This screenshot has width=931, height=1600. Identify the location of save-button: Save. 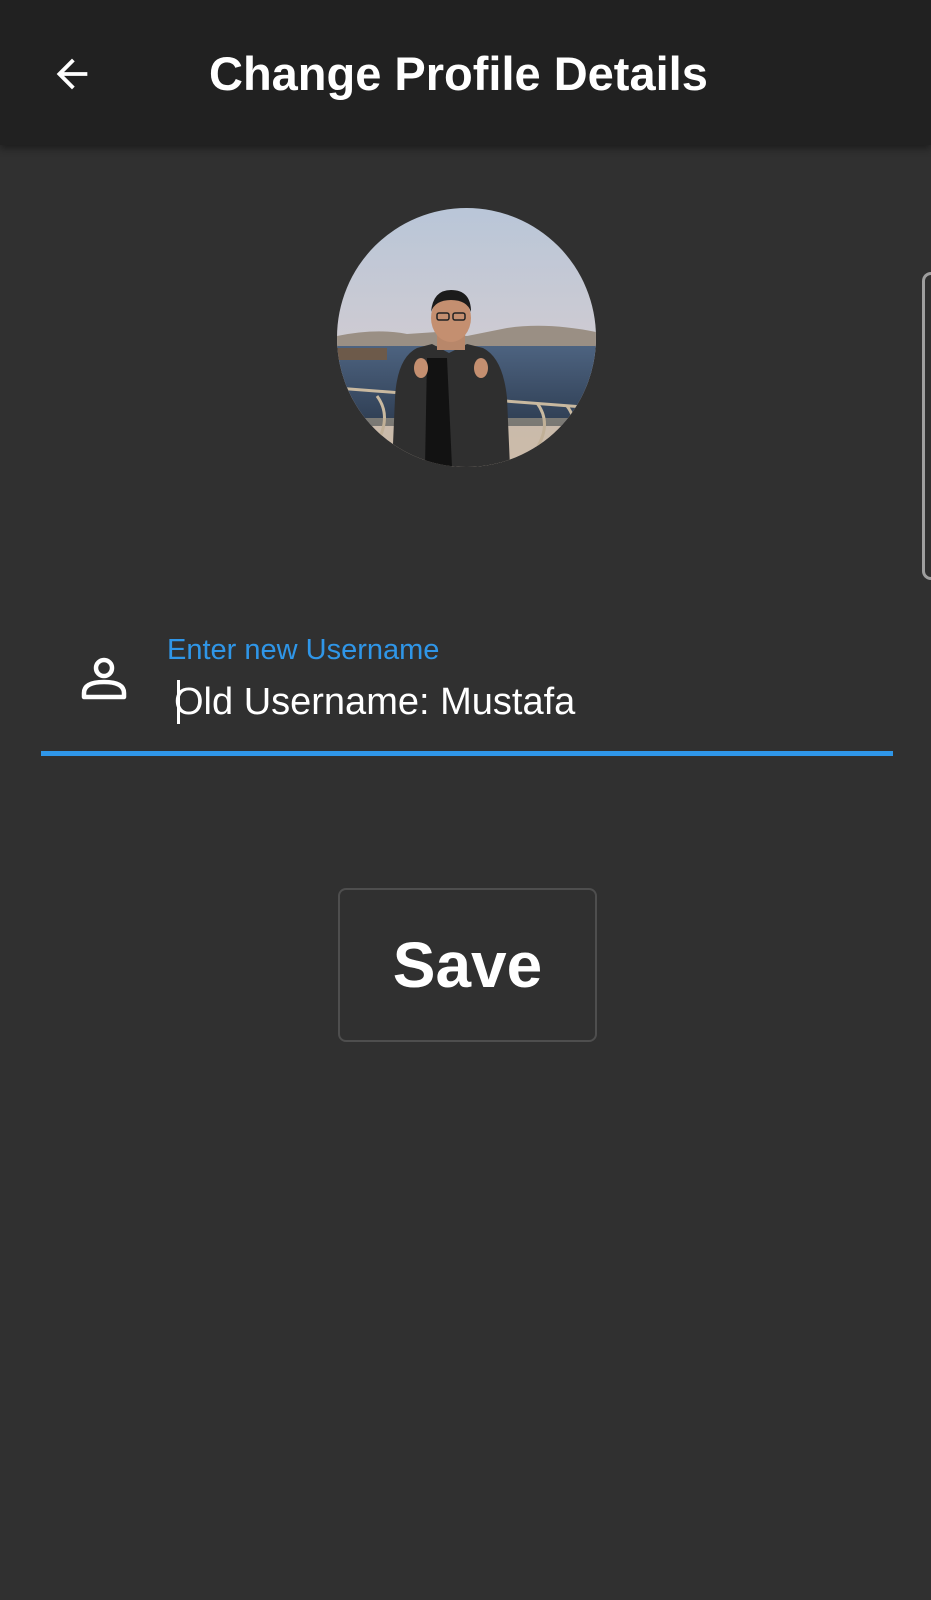
(467, 965).